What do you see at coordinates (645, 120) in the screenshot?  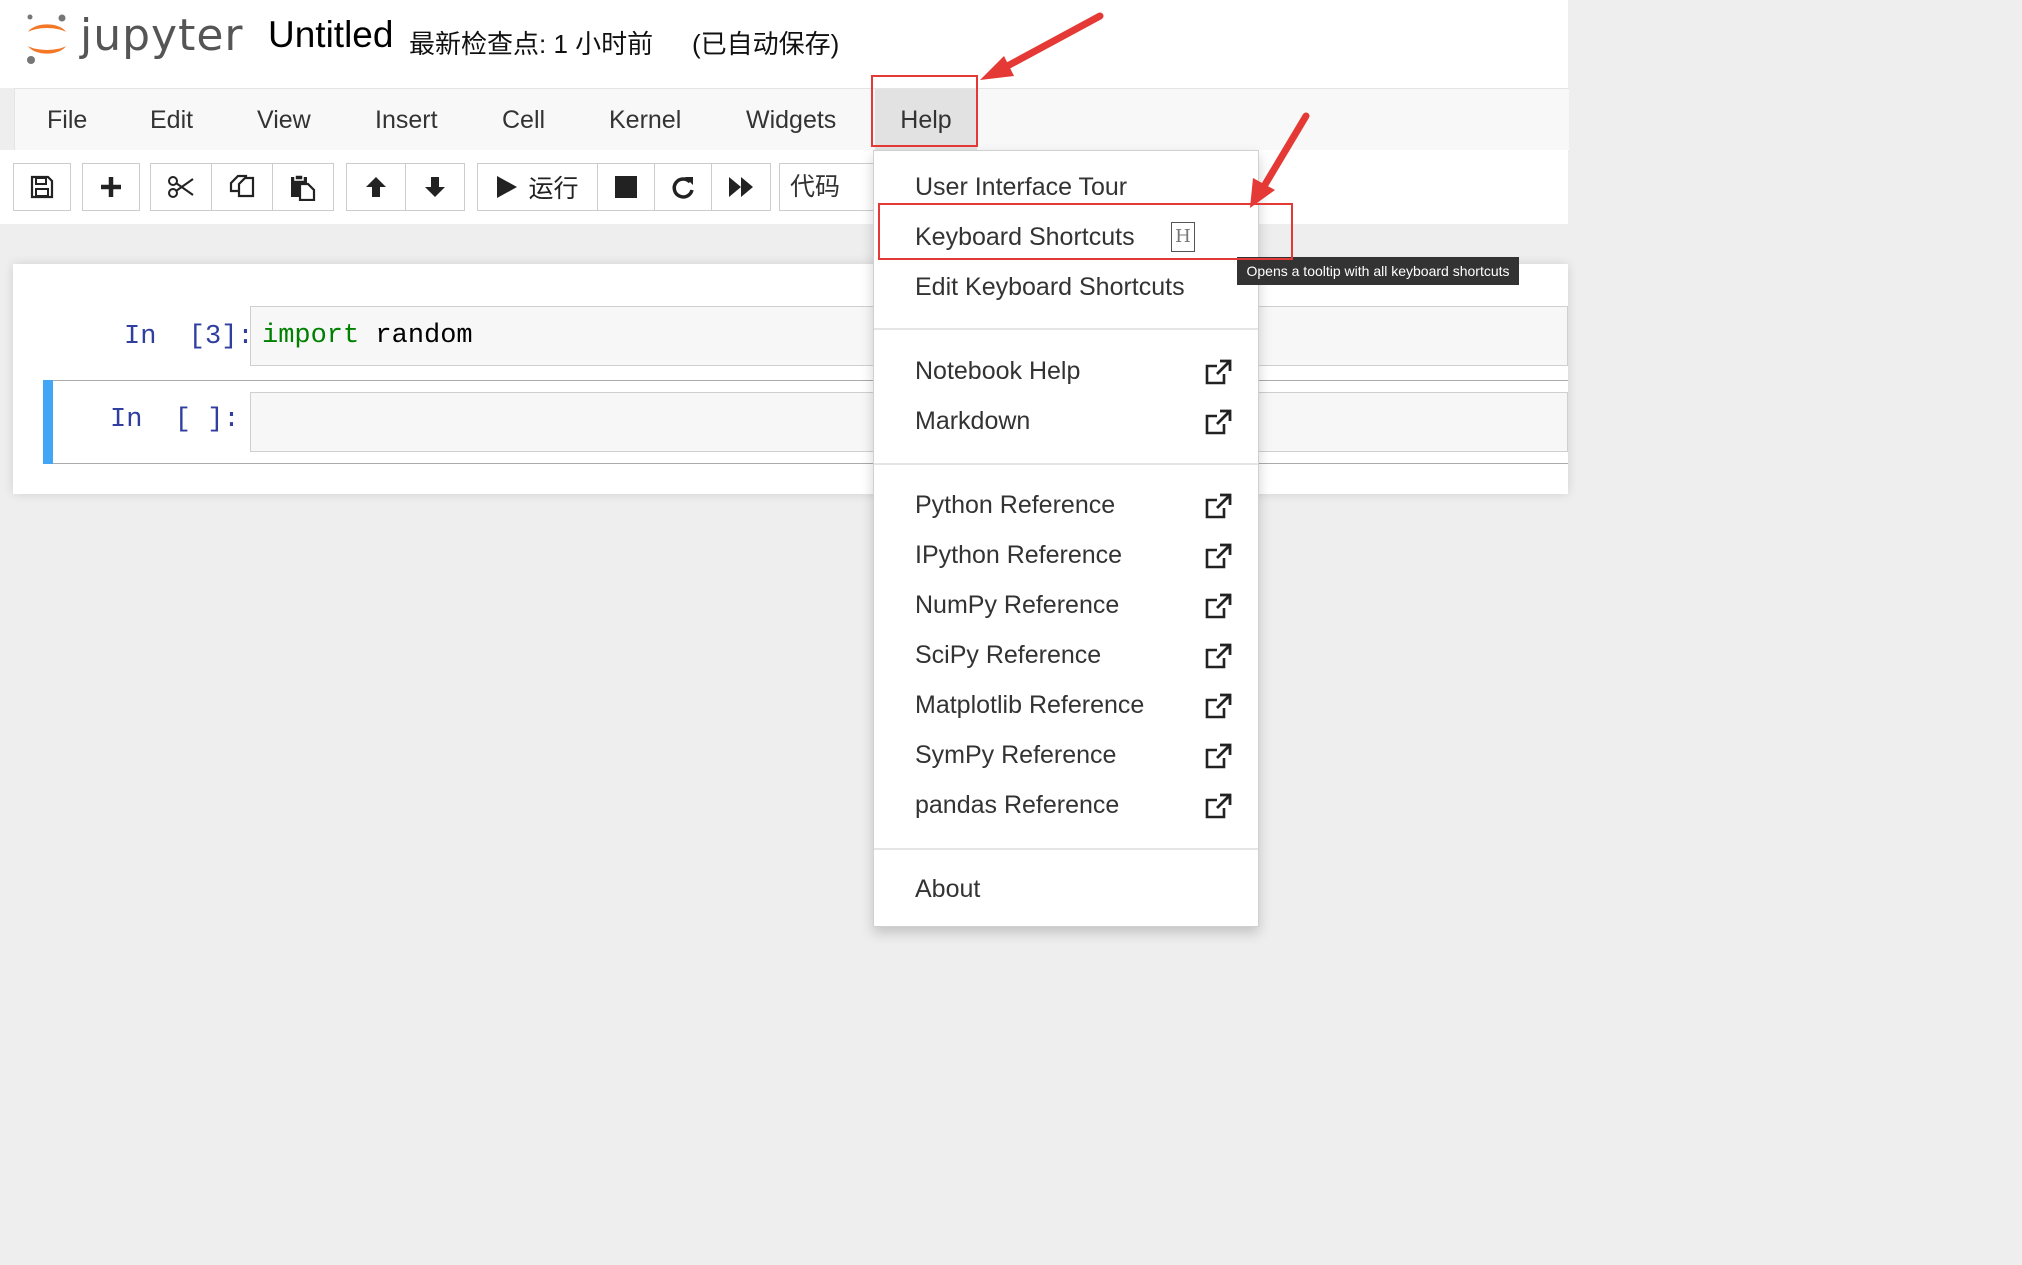 I see `menu-kernel: Kernel` at bounding box center [645, 120].